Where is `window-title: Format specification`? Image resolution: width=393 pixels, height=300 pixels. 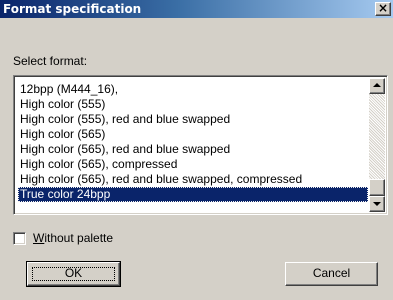 window-title: Format specification is located at coordinates (72, 9).